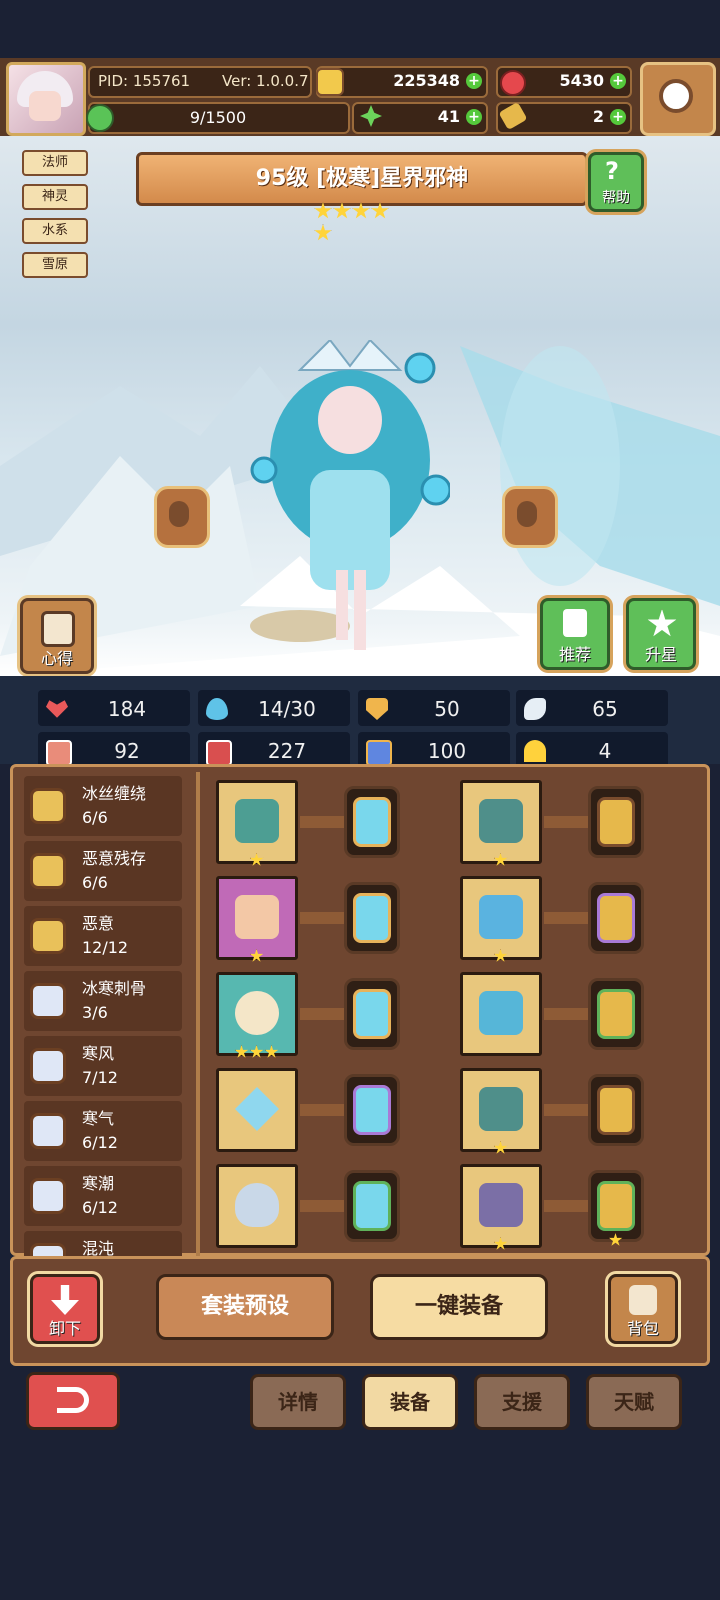  Describe the element at coordinates (103, 871) in the screenshot. I see `set-item: 恶意残存 6/6` at that location.